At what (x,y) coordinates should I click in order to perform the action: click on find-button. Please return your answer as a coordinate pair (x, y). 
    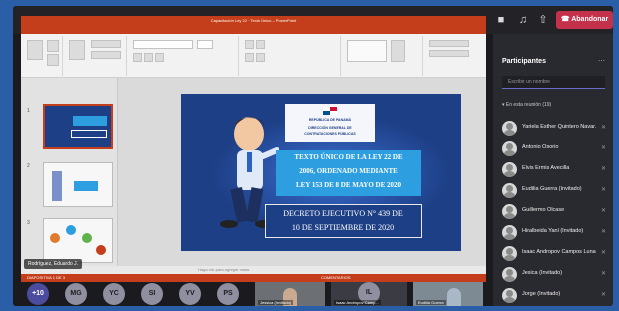
    Looking at the image, I should click on (449, 43).